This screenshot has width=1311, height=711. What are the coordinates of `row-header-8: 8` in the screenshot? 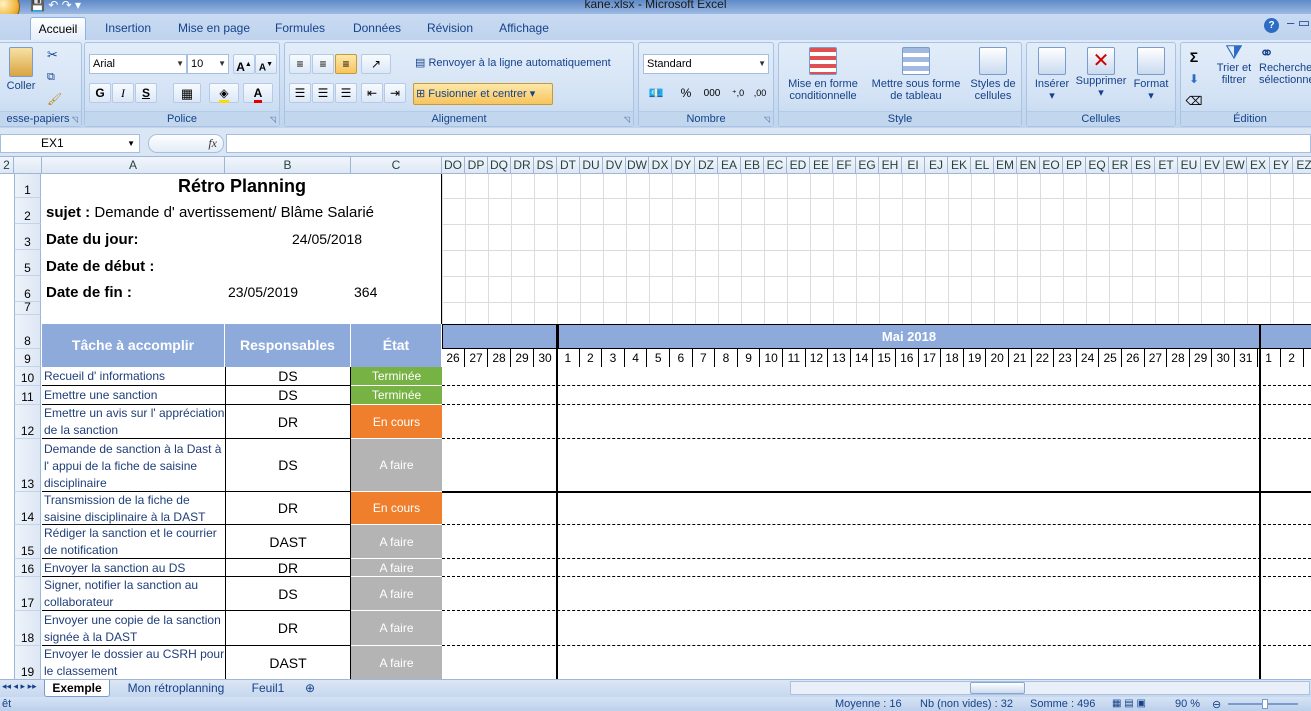 It's located at (27, 332).